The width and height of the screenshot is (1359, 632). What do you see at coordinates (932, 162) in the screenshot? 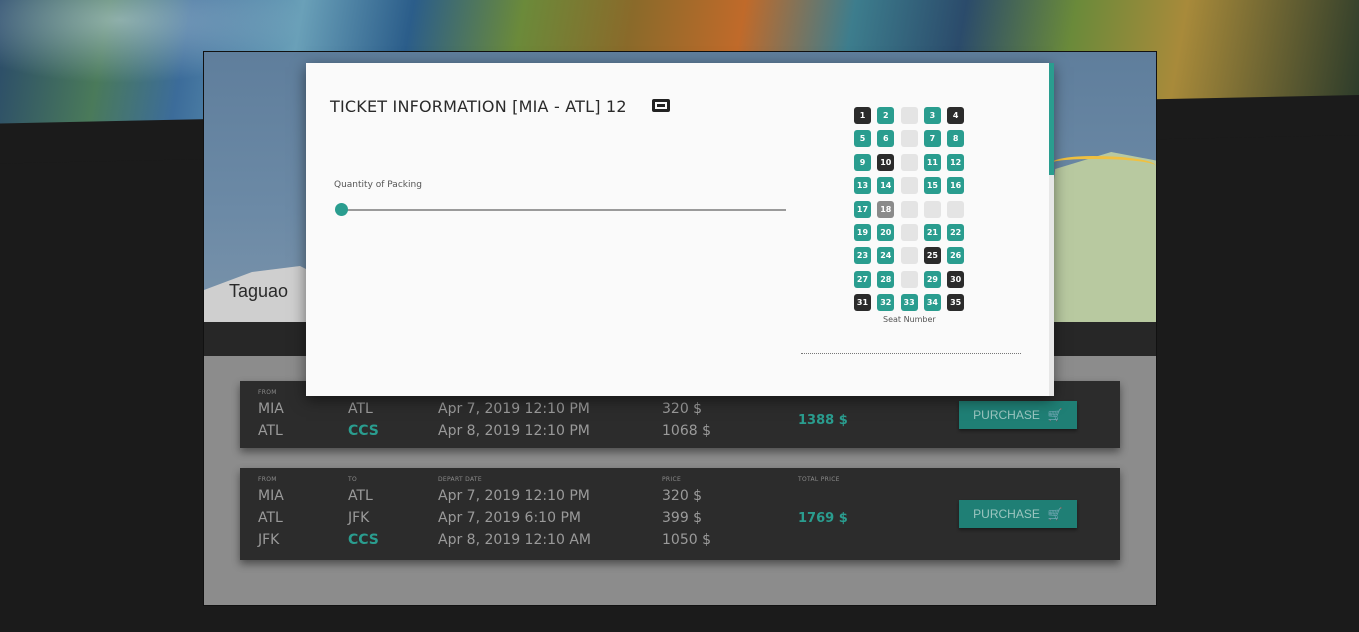
I see `seat-11: 11` at bounding box center [932, 162].